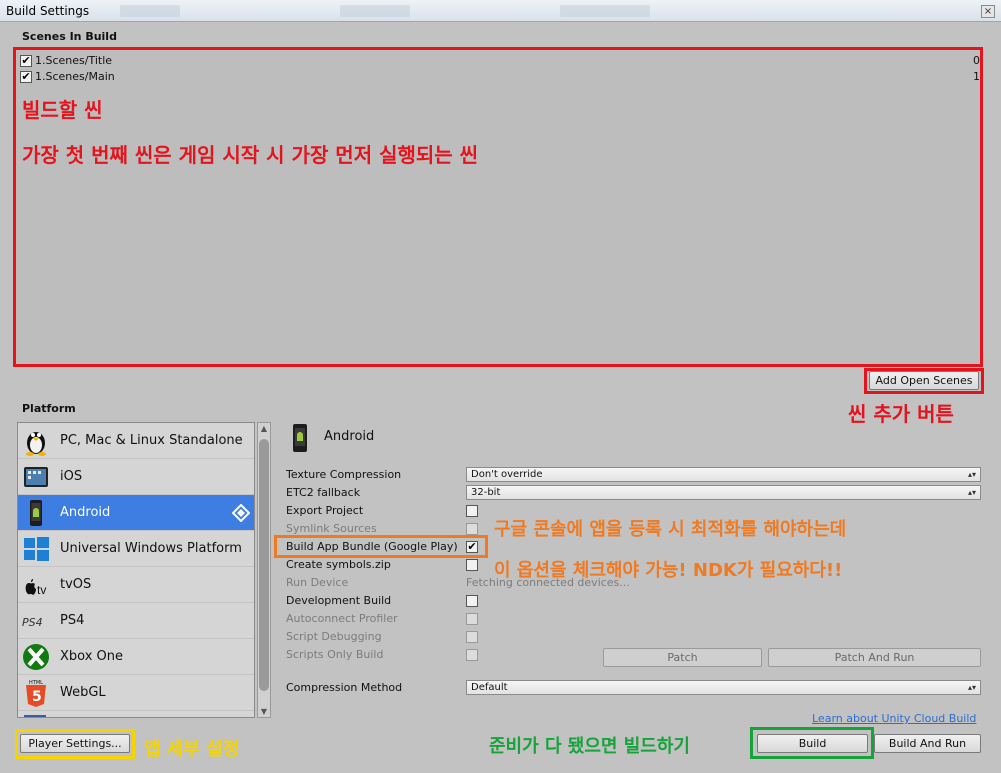 This screenshot has height=773, width=1001. I want to click on platform-item-xbox: Xbox One, so click(136, 657).